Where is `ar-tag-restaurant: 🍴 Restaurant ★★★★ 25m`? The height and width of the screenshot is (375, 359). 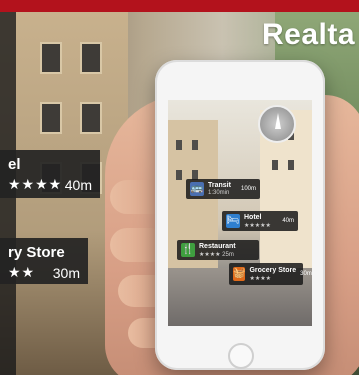 ar-tag-restaurant: 🍴 Restaurant ★★★★ 25m is located at coordinates (218, 250).